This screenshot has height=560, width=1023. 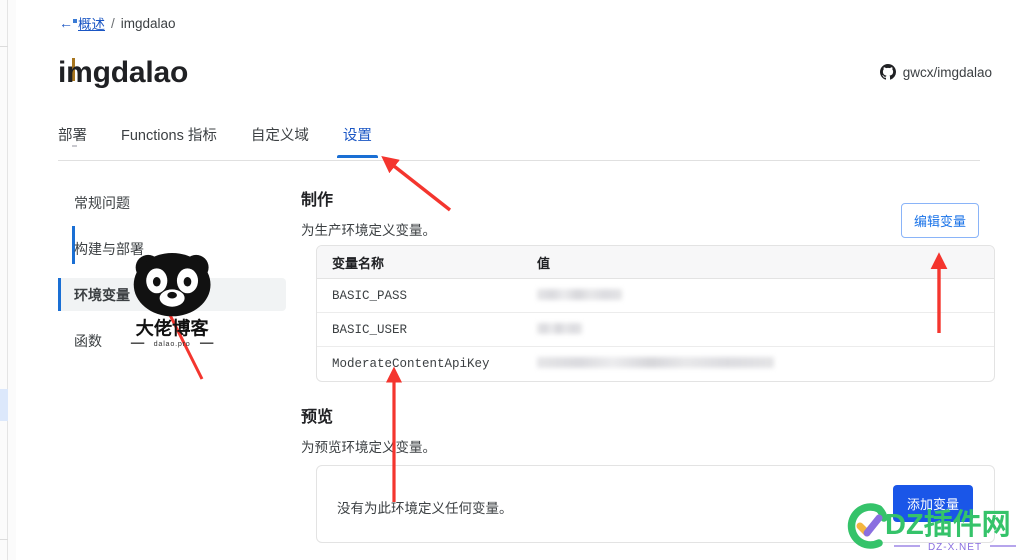 I want to click on panel-rule-top, so click(x=4, y=46).